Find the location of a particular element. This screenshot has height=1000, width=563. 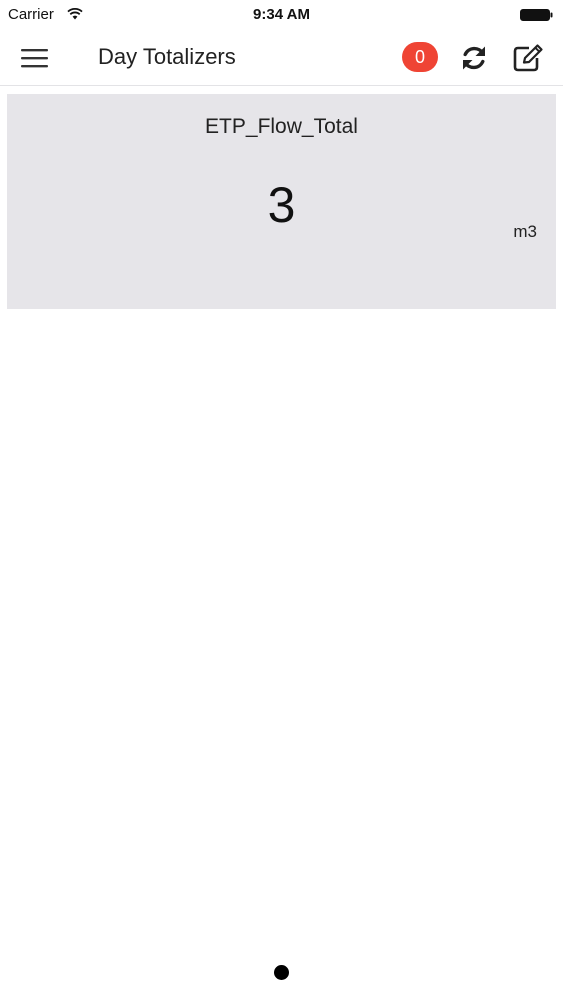

page-indicator is located at coordinates (281, 973).